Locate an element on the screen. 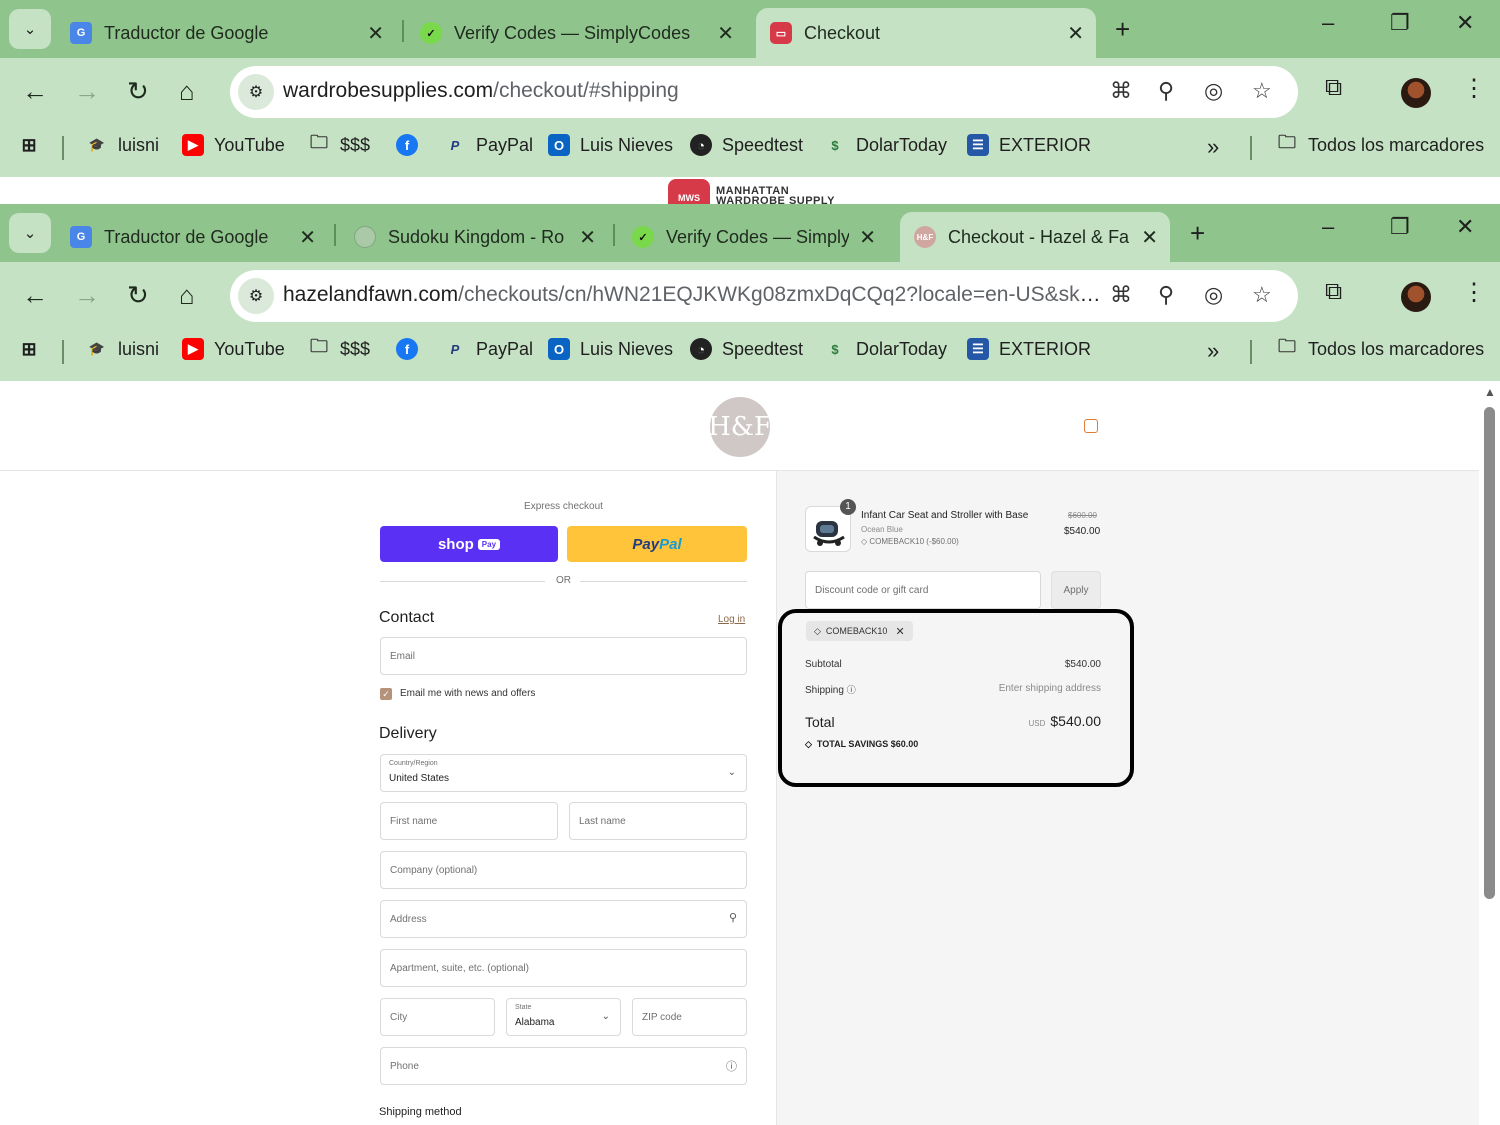  first-name-field: First name is located at coordinates (469, 821).